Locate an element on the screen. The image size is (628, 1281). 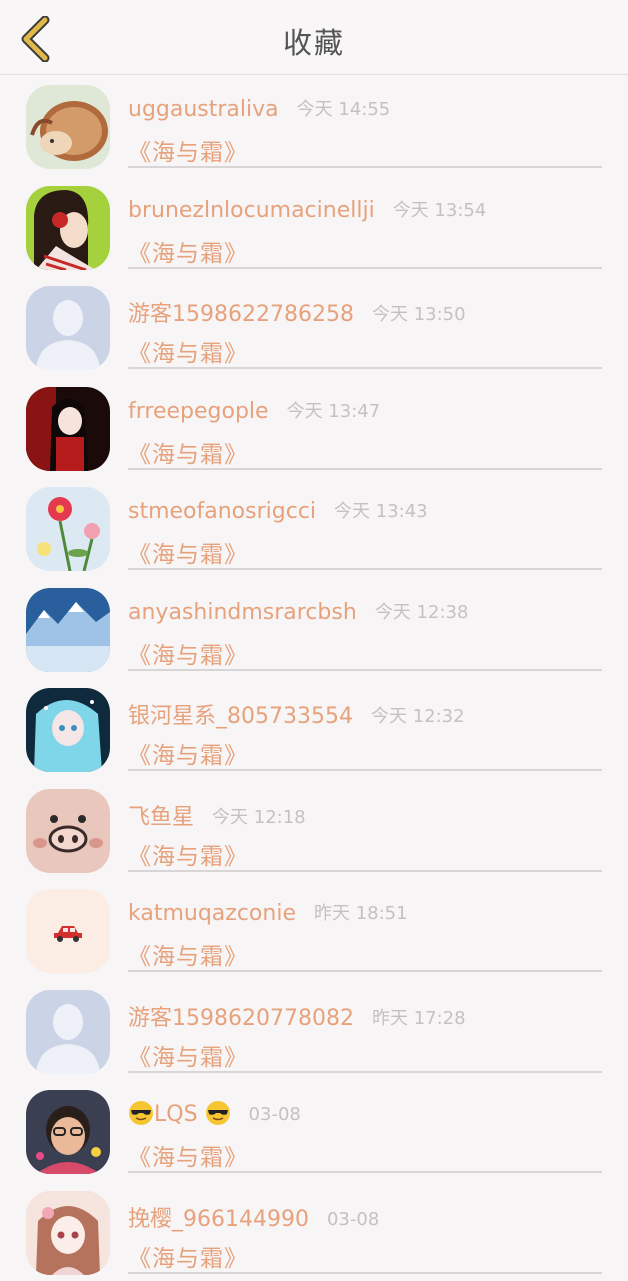
user-name: brunezlnlocumacinellji今天 13:54 is located at coordinates (307, 209).